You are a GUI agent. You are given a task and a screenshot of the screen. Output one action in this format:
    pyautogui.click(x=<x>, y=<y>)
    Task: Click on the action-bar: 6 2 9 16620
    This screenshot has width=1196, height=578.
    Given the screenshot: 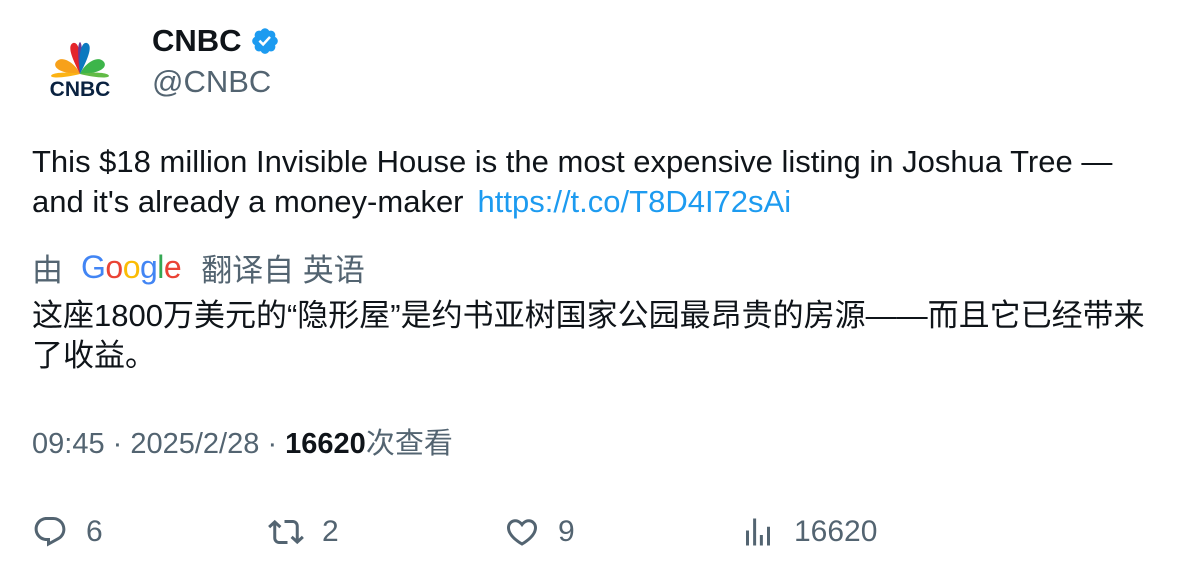 What is the action you would take?
    pyautogui.click(x=598, y=532)
    